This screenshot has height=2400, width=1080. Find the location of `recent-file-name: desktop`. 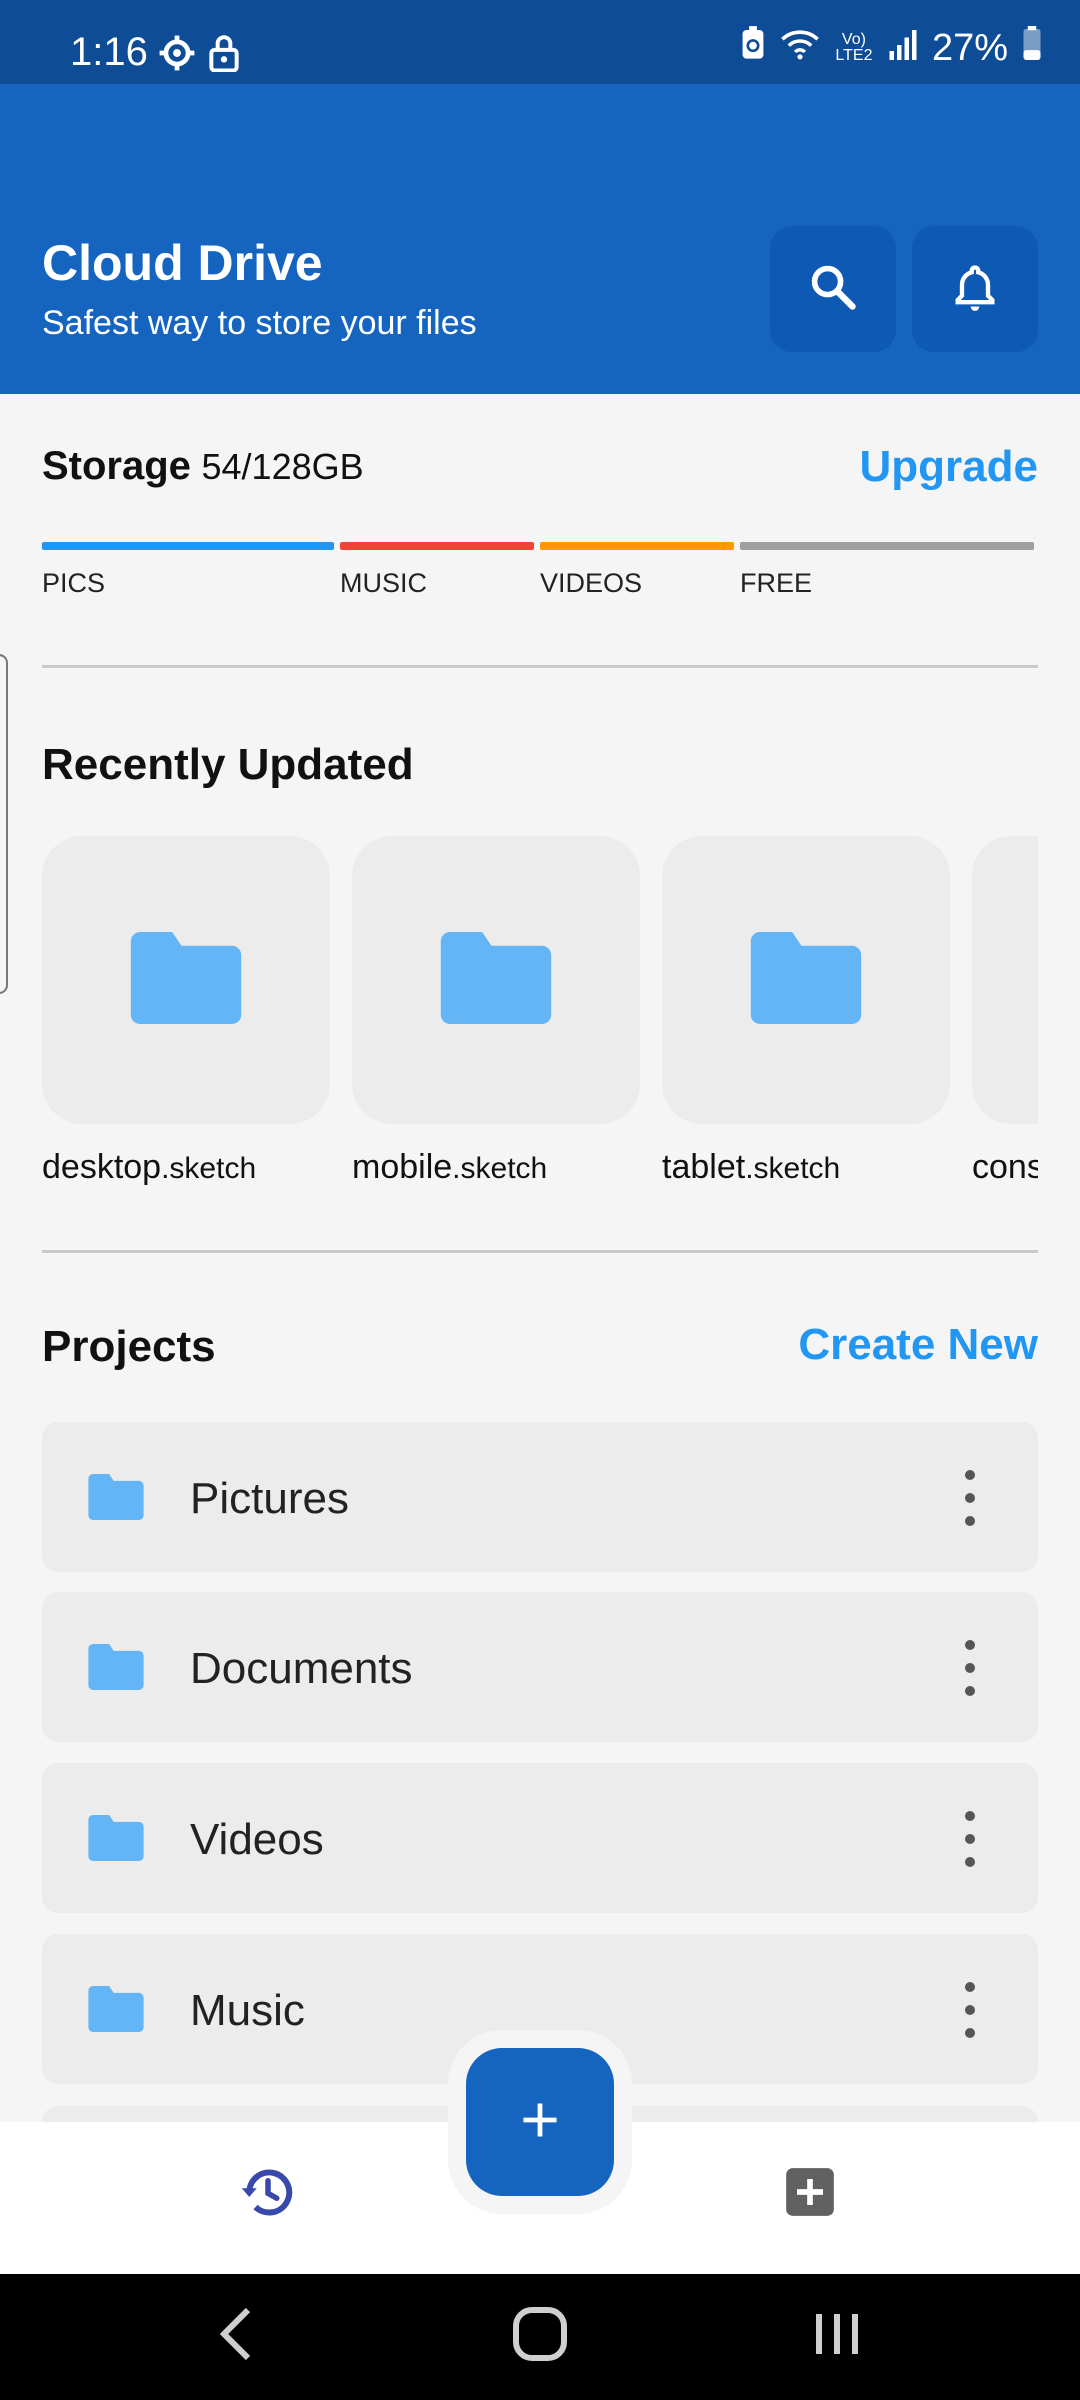

recent-file-name: desktop is located at coordinates (102, 1167).